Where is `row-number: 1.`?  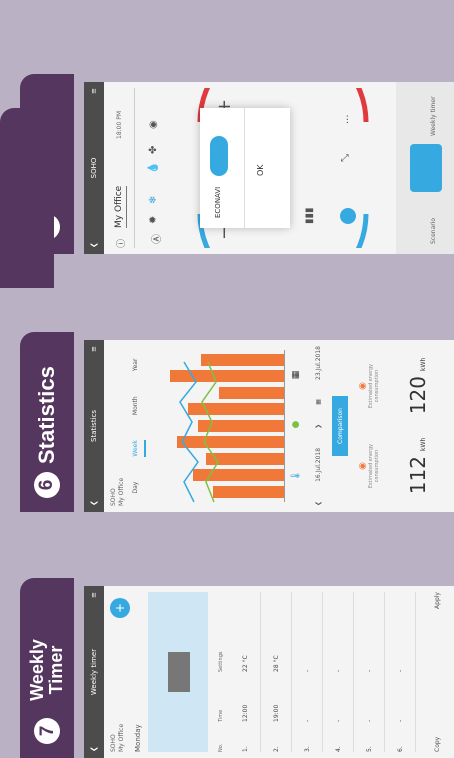
row-number: 1. is located at coordinates (245, 749).